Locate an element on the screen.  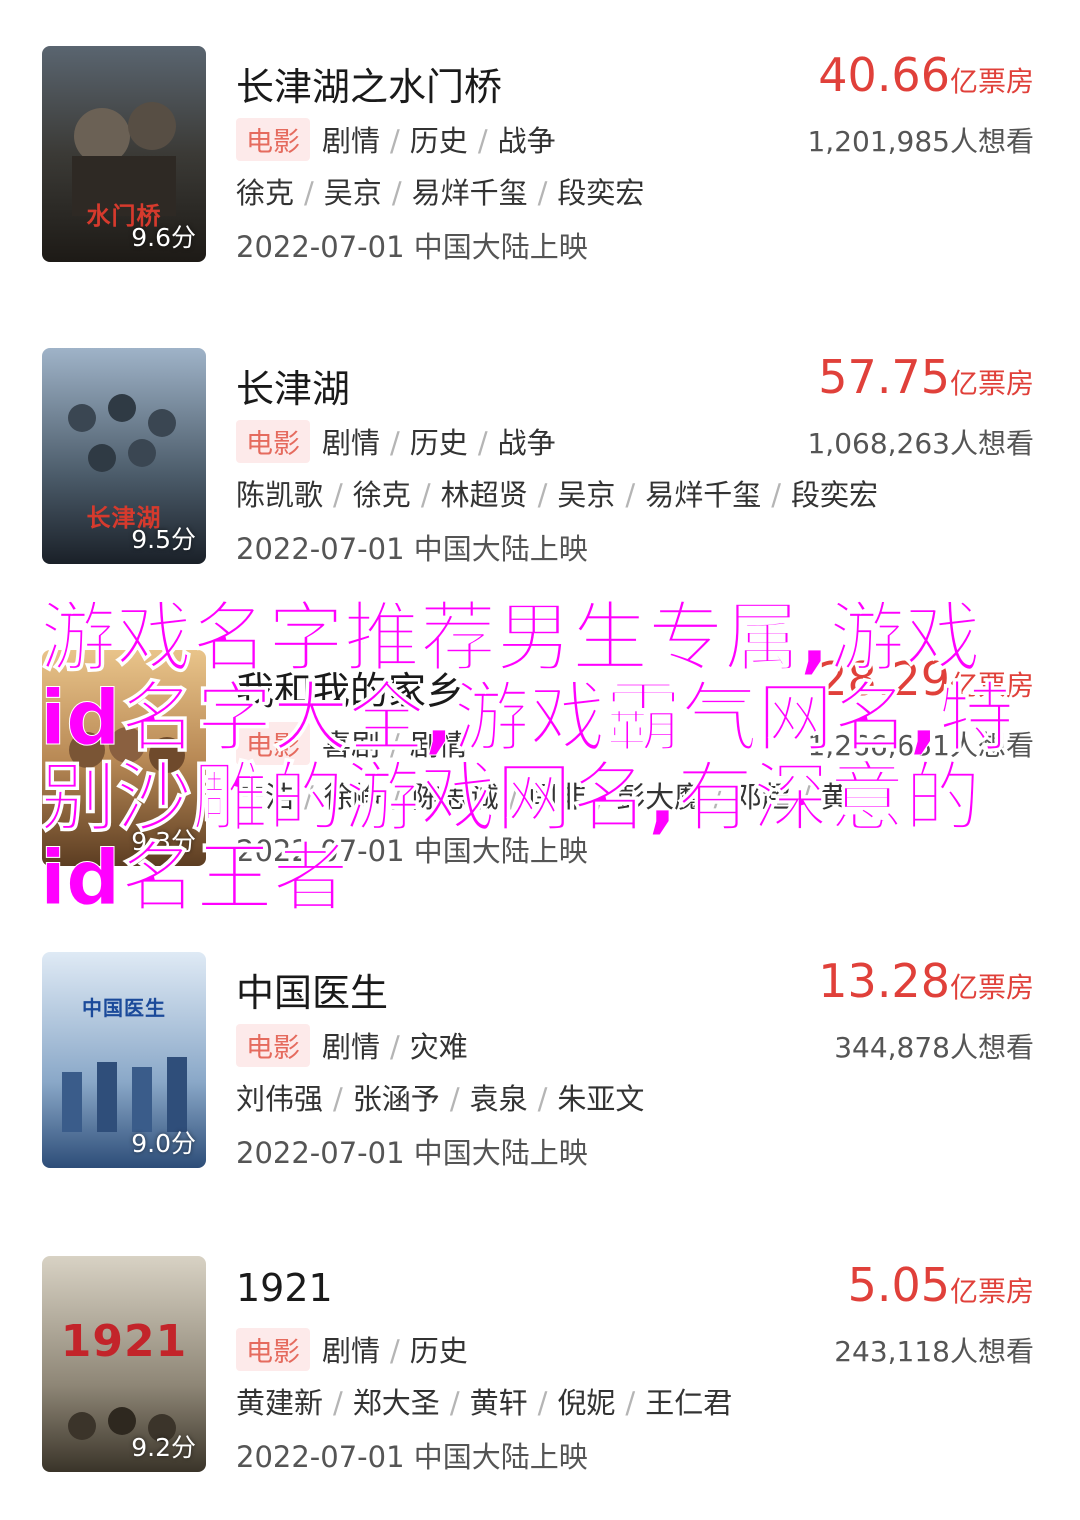
poster-title: 中国医生 is located at coordinates (124, 1008).